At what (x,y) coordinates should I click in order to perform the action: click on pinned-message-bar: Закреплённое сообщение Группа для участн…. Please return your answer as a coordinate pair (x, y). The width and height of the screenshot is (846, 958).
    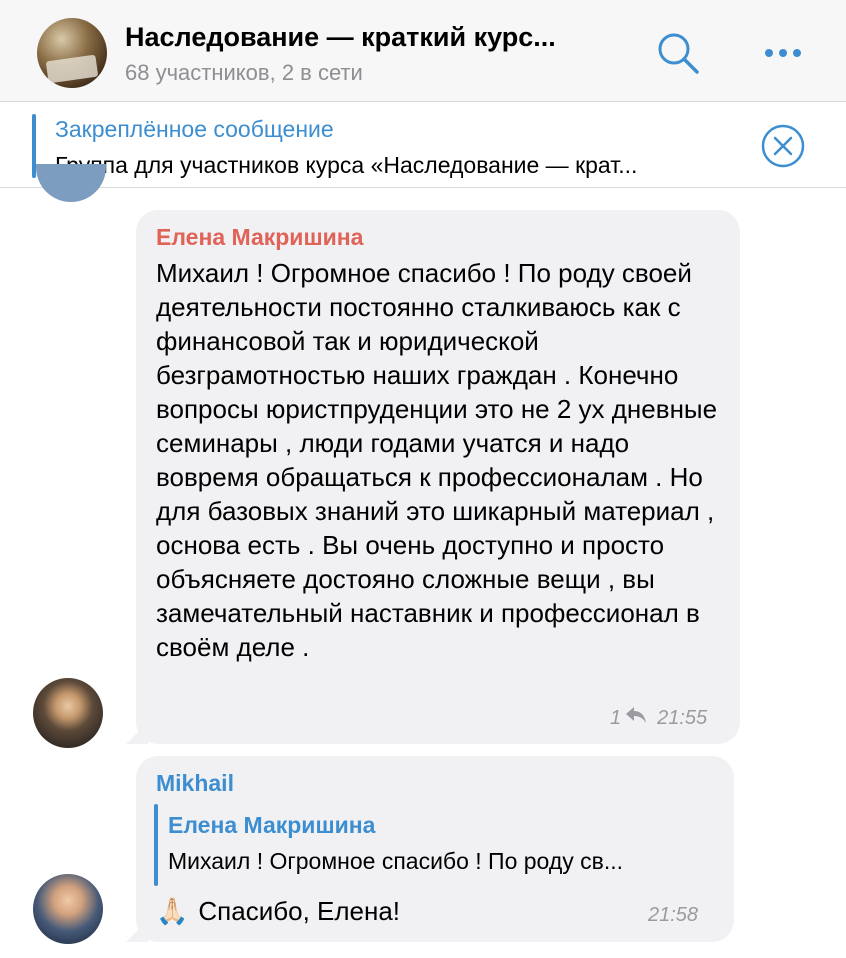
    Looking at the image, I should click on (423, 145).